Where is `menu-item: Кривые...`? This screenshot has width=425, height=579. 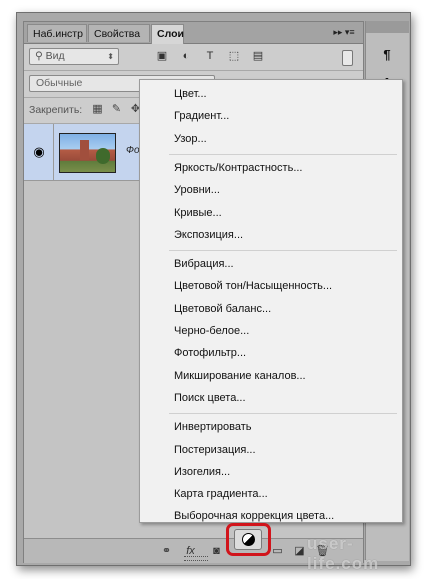 menu-item: Кривые... is located at coordinates (198, 213).